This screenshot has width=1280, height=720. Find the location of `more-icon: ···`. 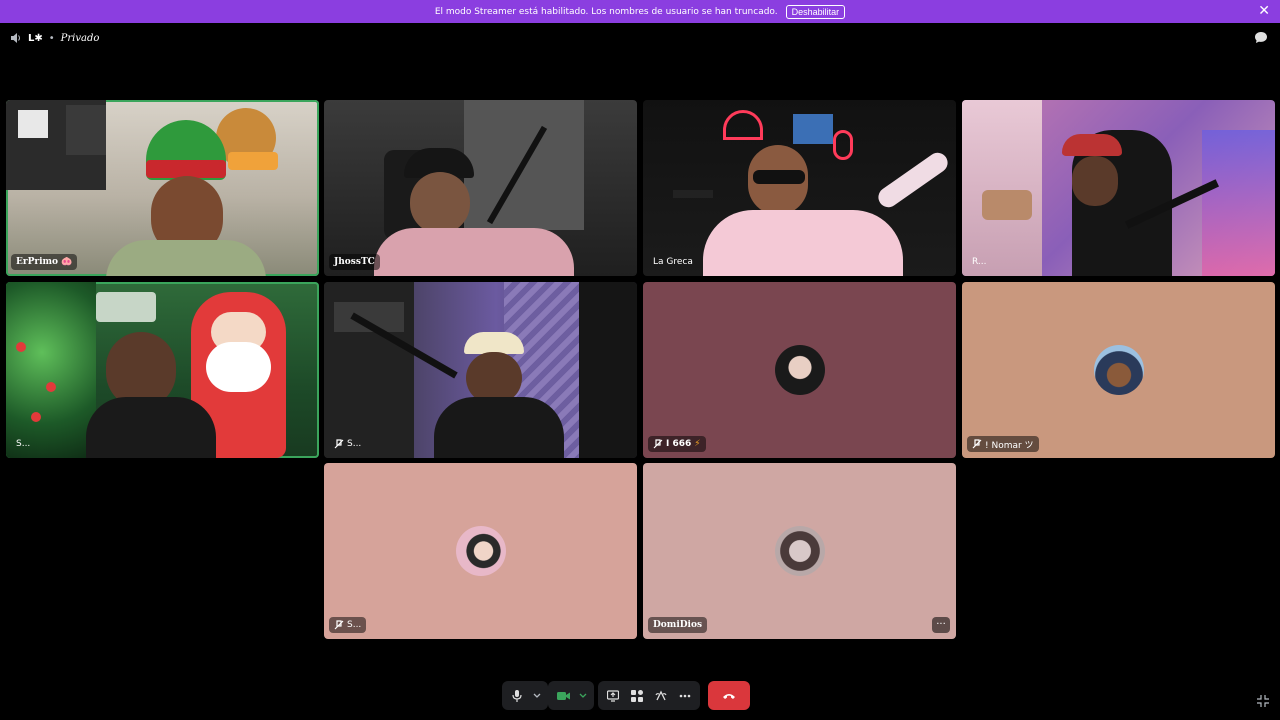

more-icon: ··· is located at coordinates (941, 624).